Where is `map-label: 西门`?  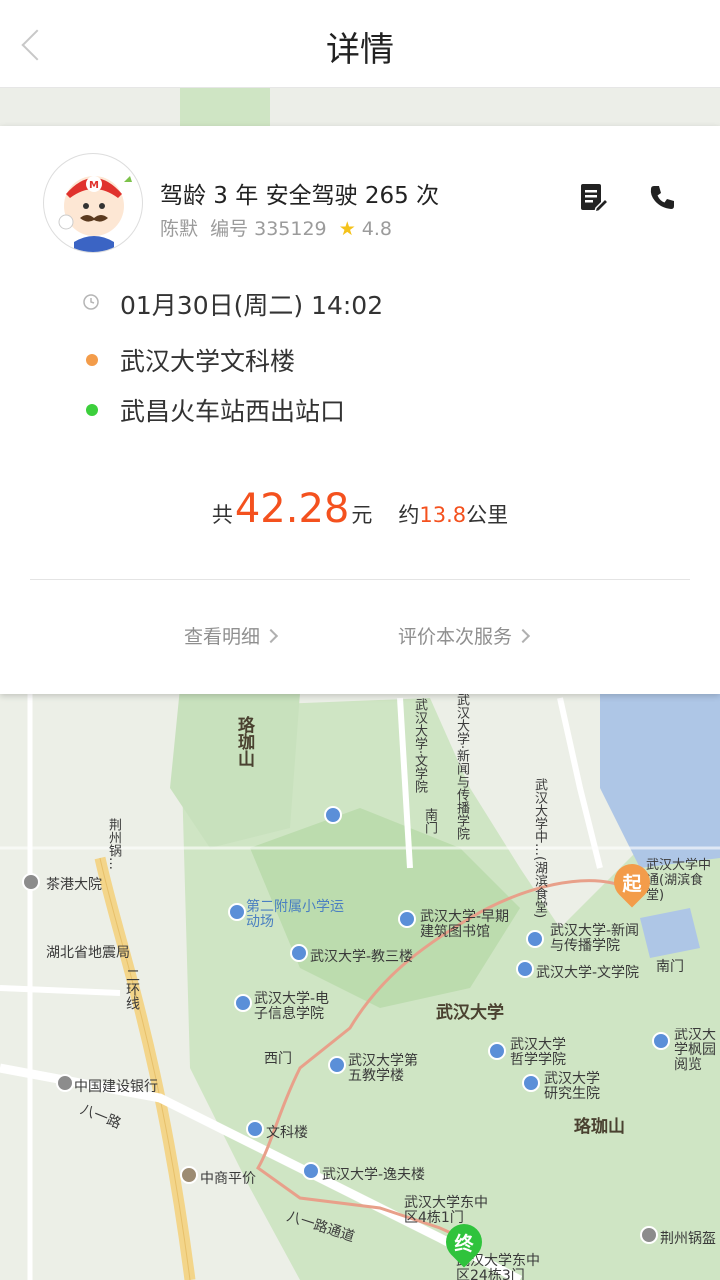 map-label: 西门 is located at coordinates (278, 1059).